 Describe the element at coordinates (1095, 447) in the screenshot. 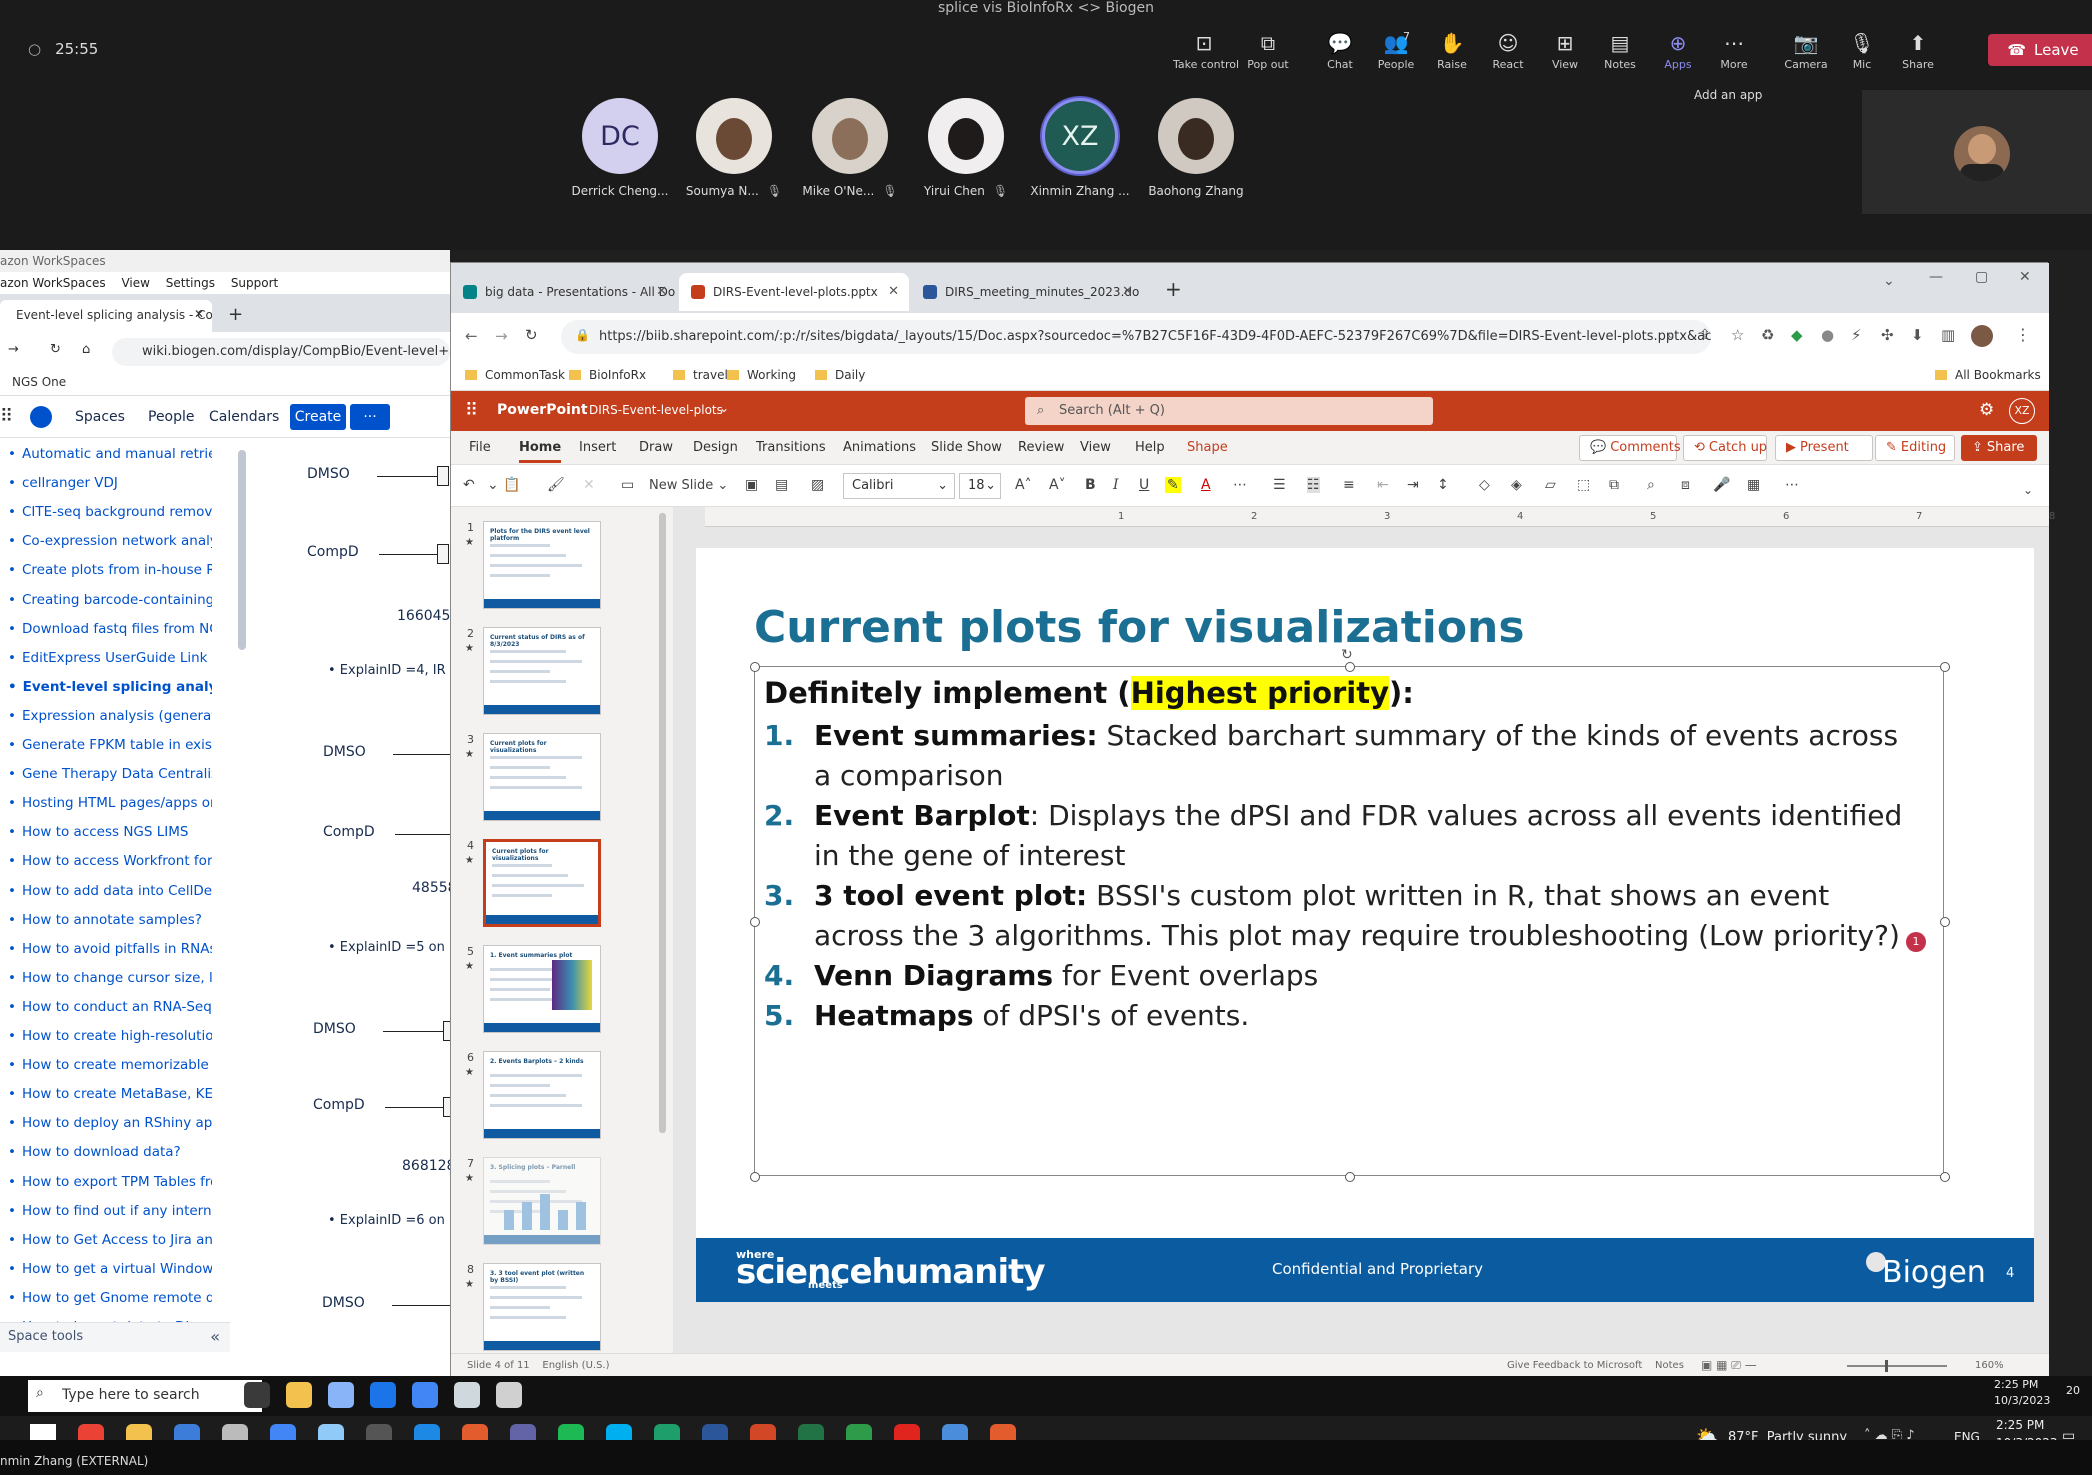

I see `tab-view: View` at that location.